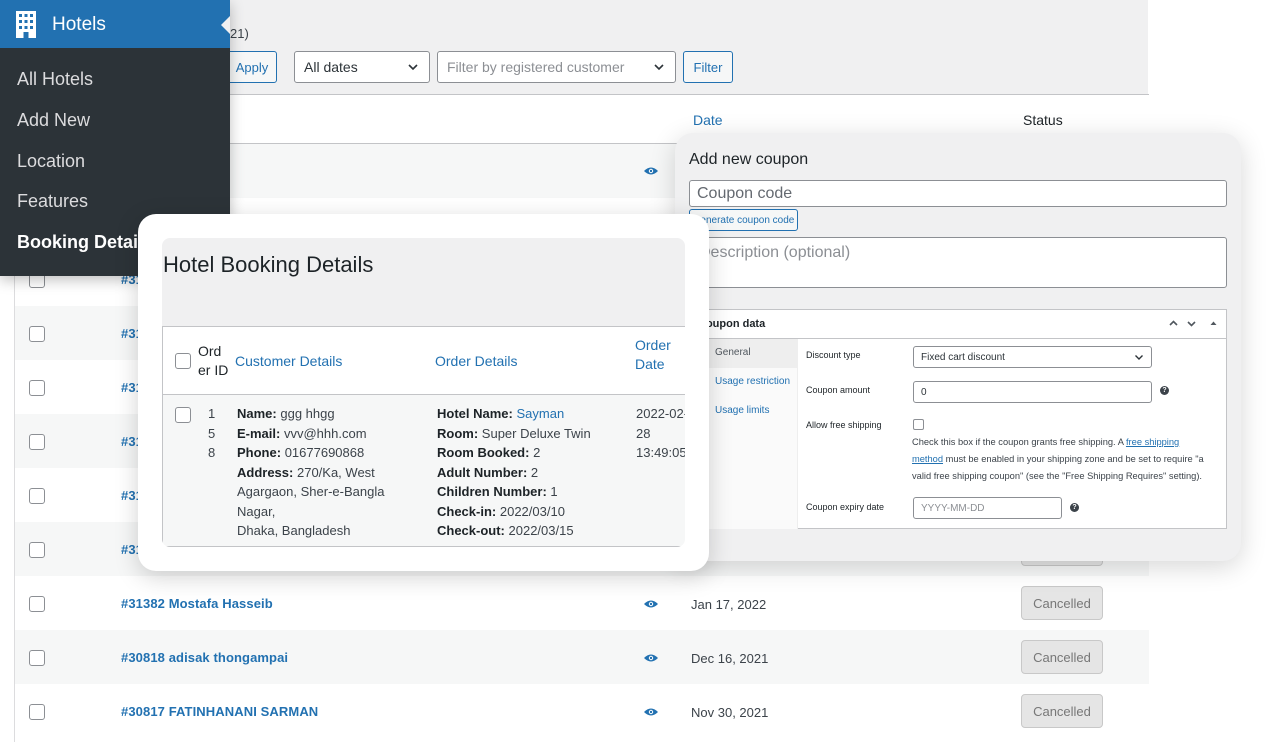 The image size is (1273, 742). What do you see at coordinates (534, 472) in the screenshot?
I see `adult-number-value: 2` at bounding box center [534, 472].